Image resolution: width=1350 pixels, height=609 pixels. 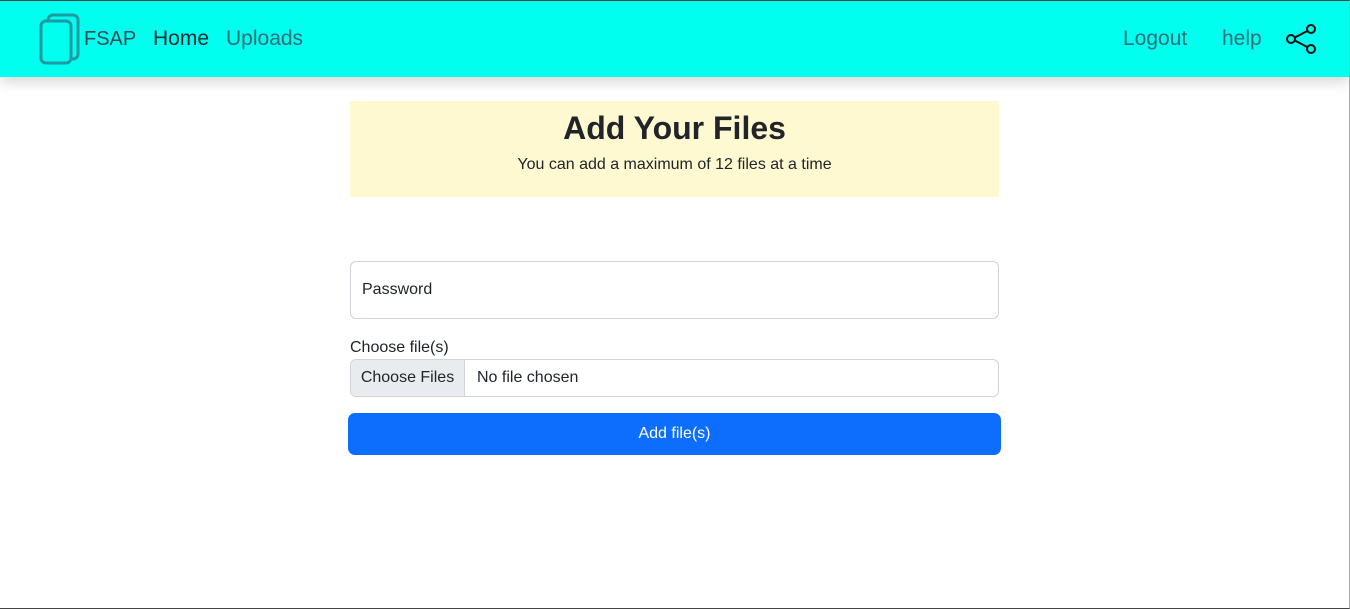 What do you see at coordinates (399, 347) in the screenshot?
I see `file-input-label: Choose file(s)` at bounding box center [399, 347].